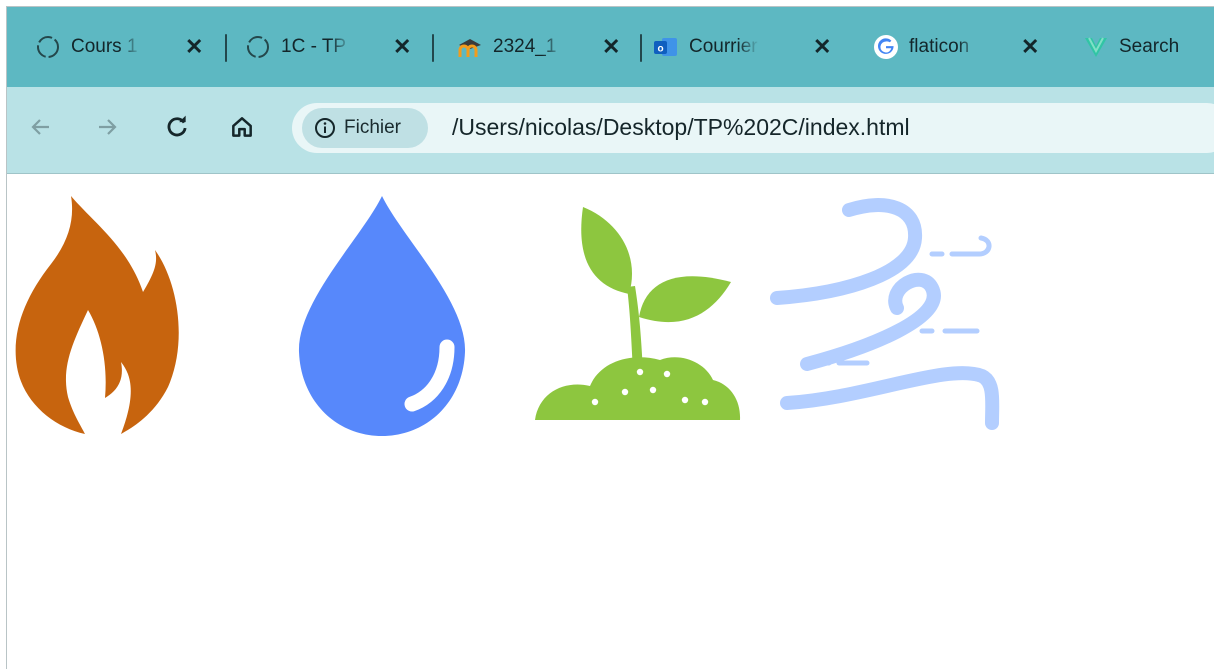  What do you see at coordinates (885, 314) in the screenshot?
I see `wind-icon` at bounding box center [885, 314].